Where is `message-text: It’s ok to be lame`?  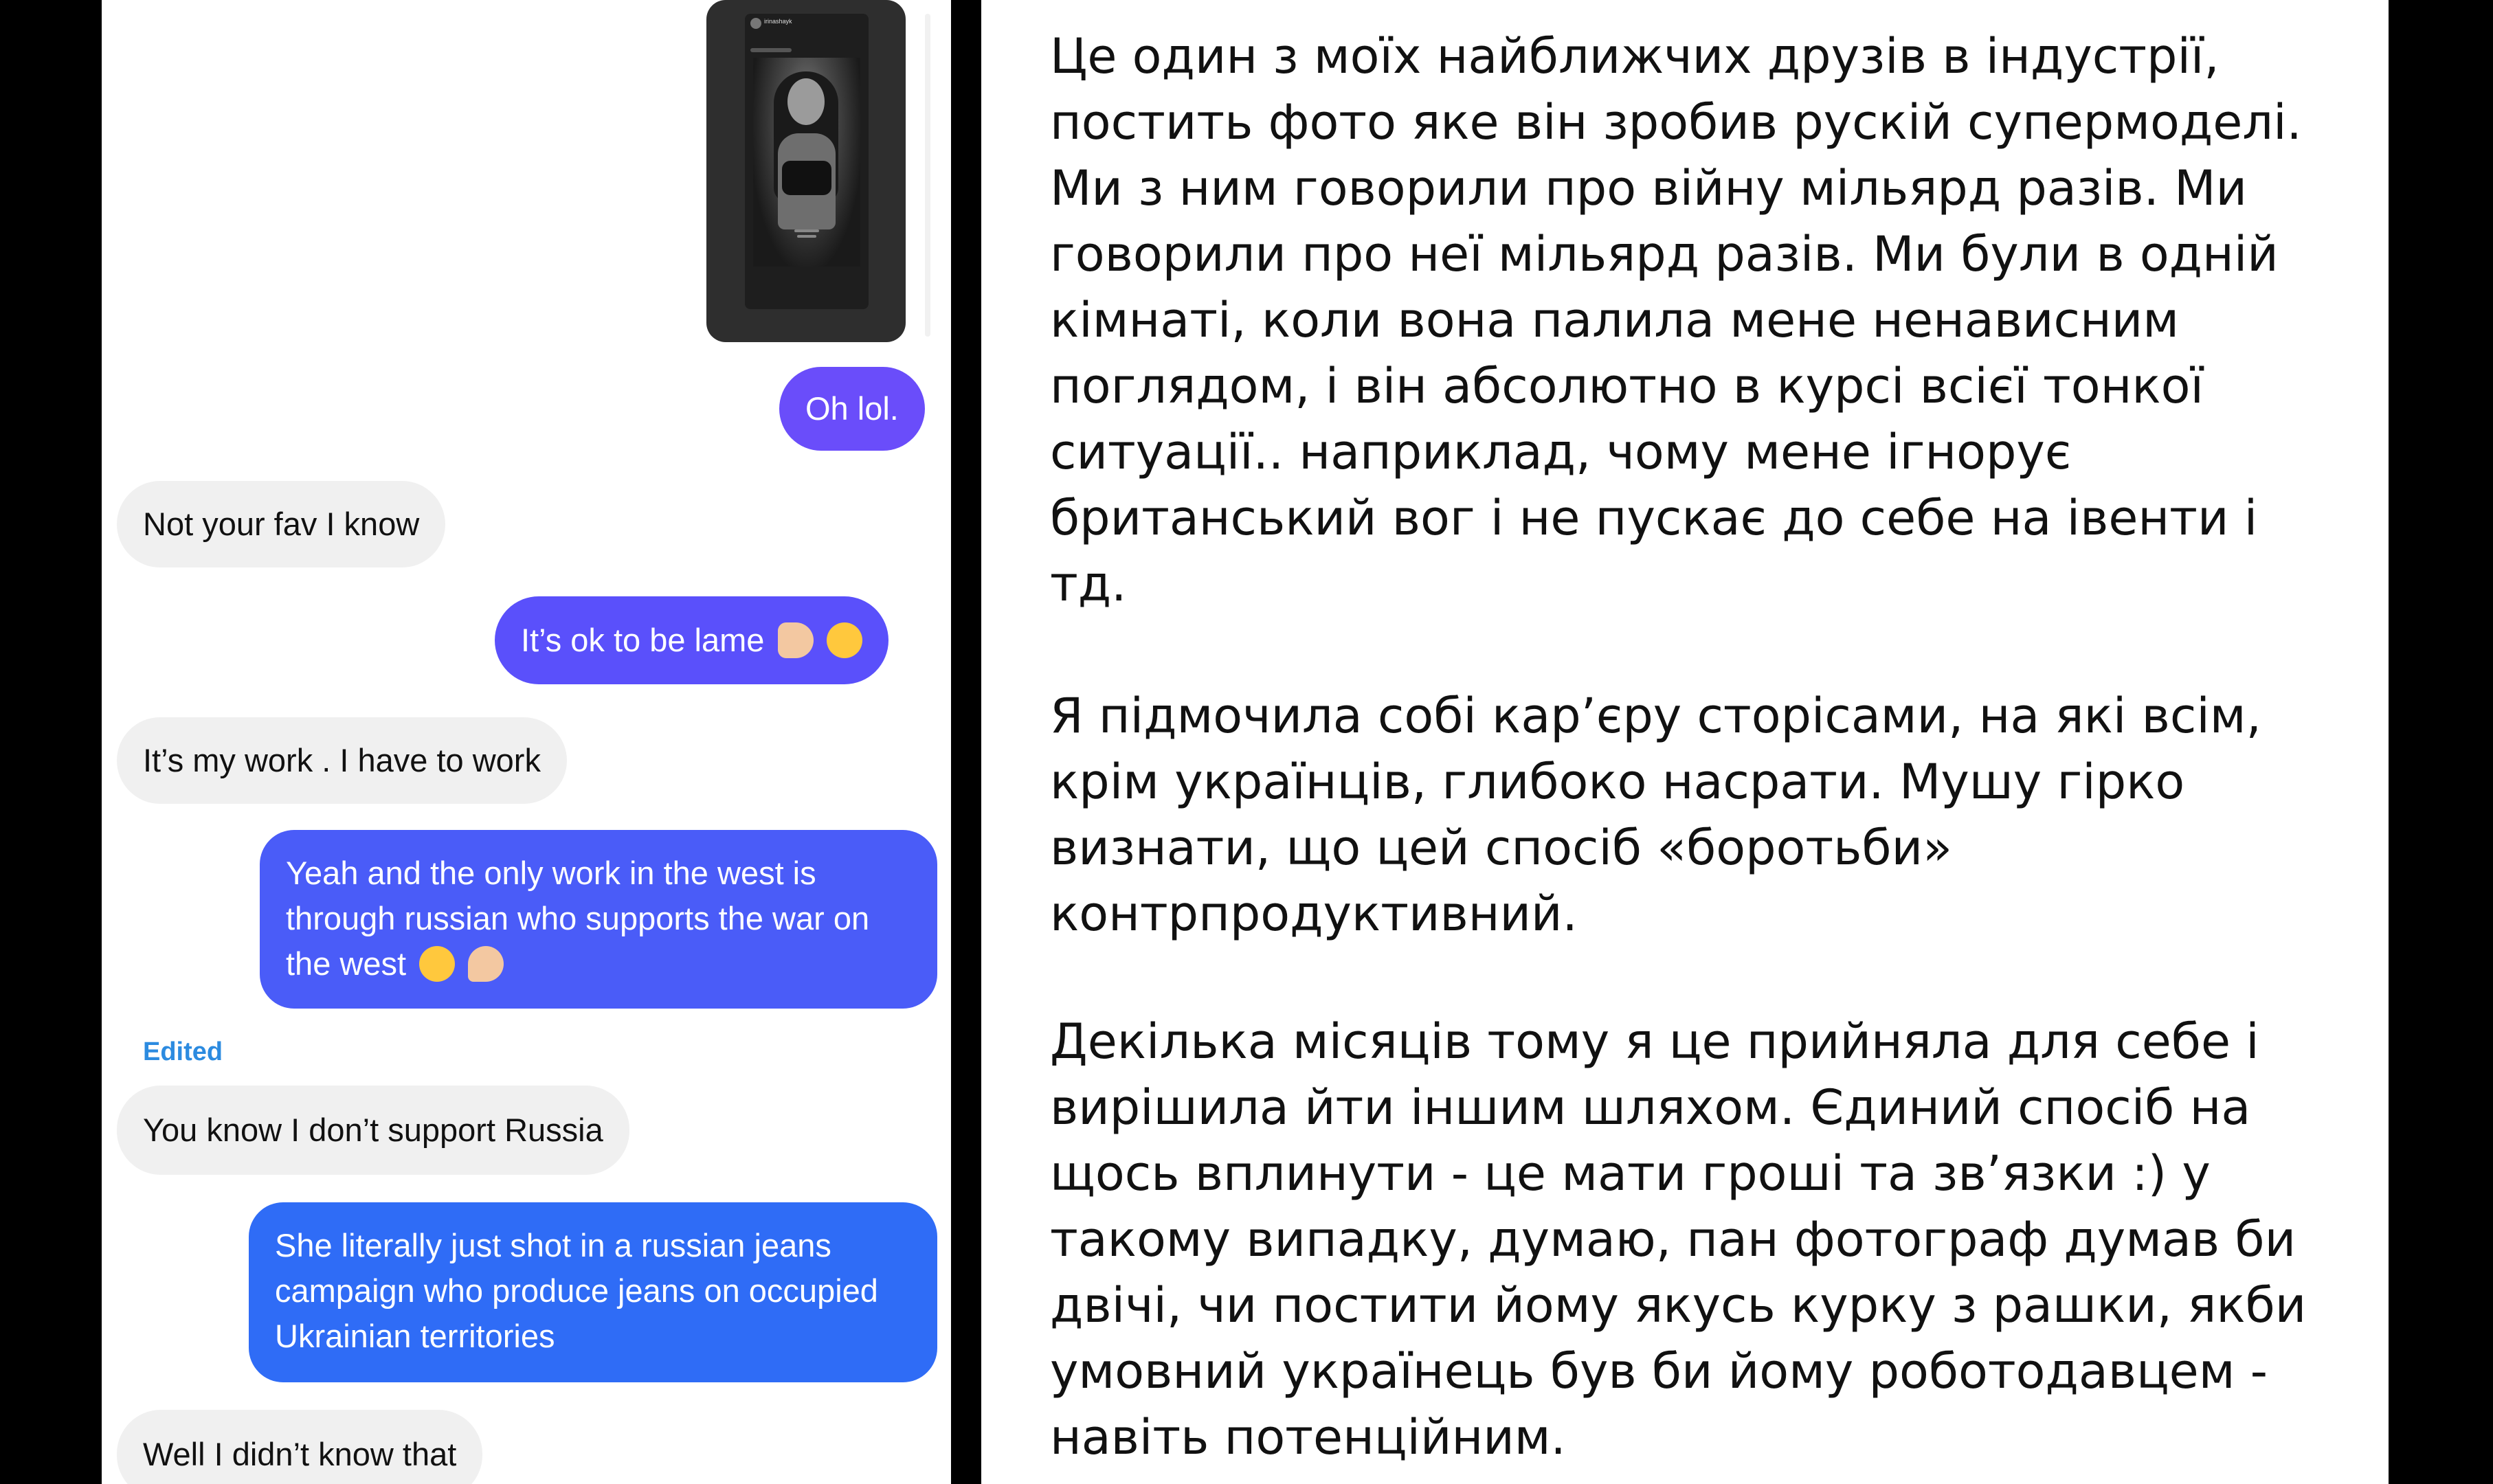
message-text: It’s ok to be lame is located at coordinates (643, 640).